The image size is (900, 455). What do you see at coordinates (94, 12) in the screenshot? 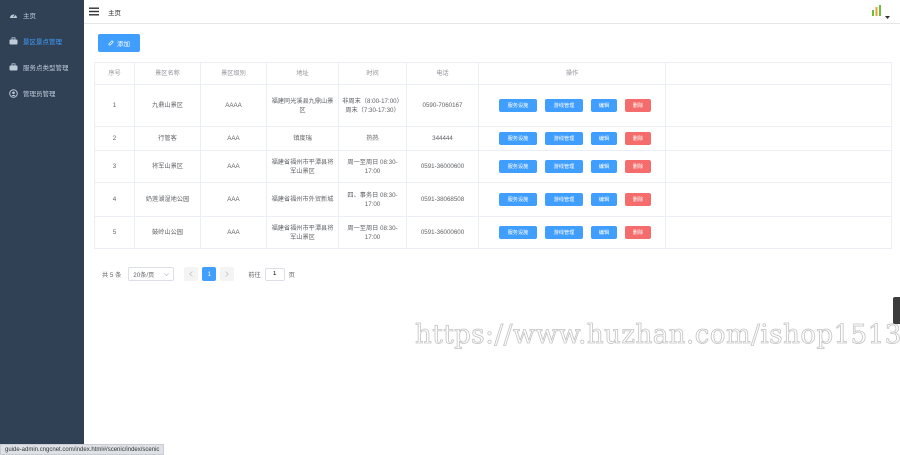
I see `hamburger-icon` at bounding box center [94, 12].